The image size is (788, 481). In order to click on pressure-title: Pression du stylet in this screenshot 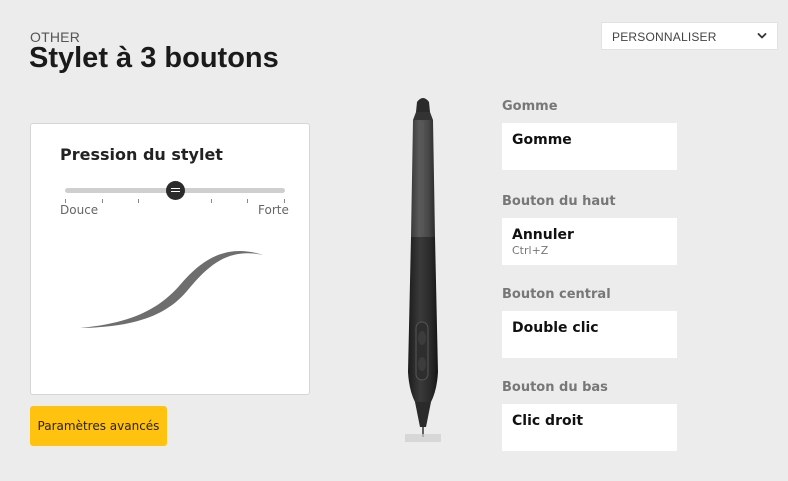, I will do `click(141, 154)`.